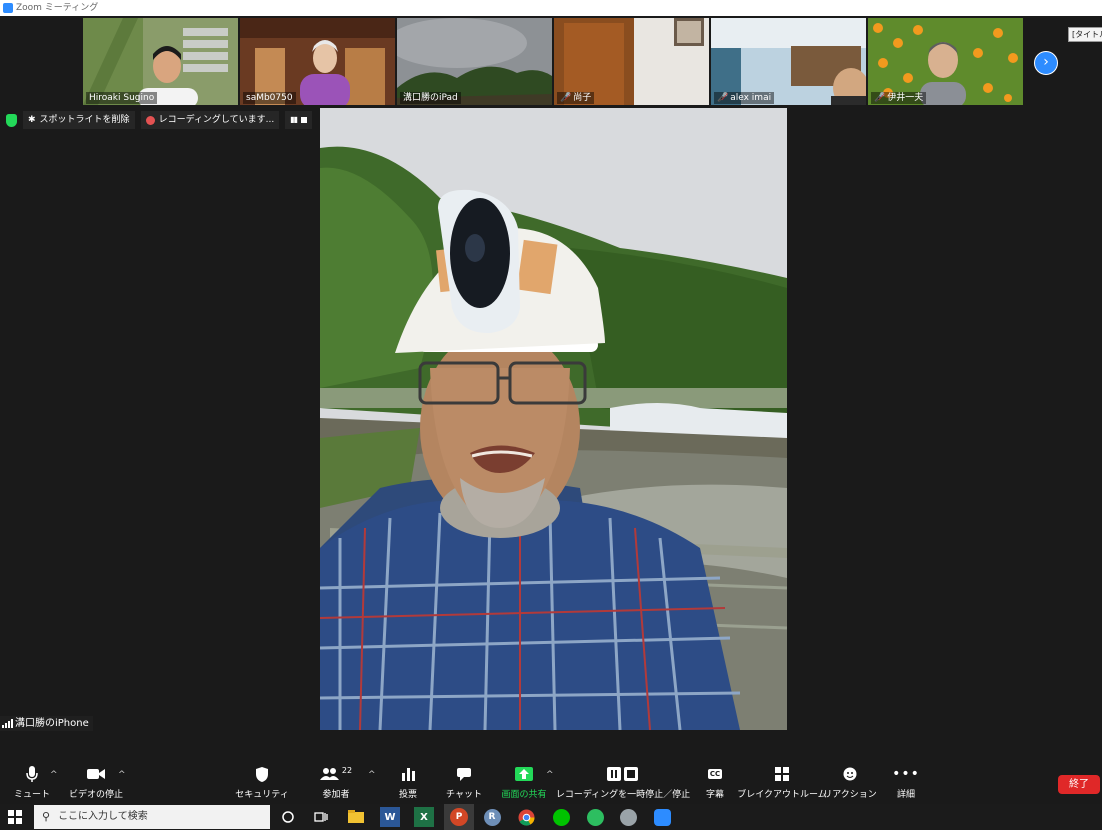 The image size is (1102, 830). Describe the element at coordinates (262, 795) in the screenshot. I see `security-label: セキュリティ` at that location.